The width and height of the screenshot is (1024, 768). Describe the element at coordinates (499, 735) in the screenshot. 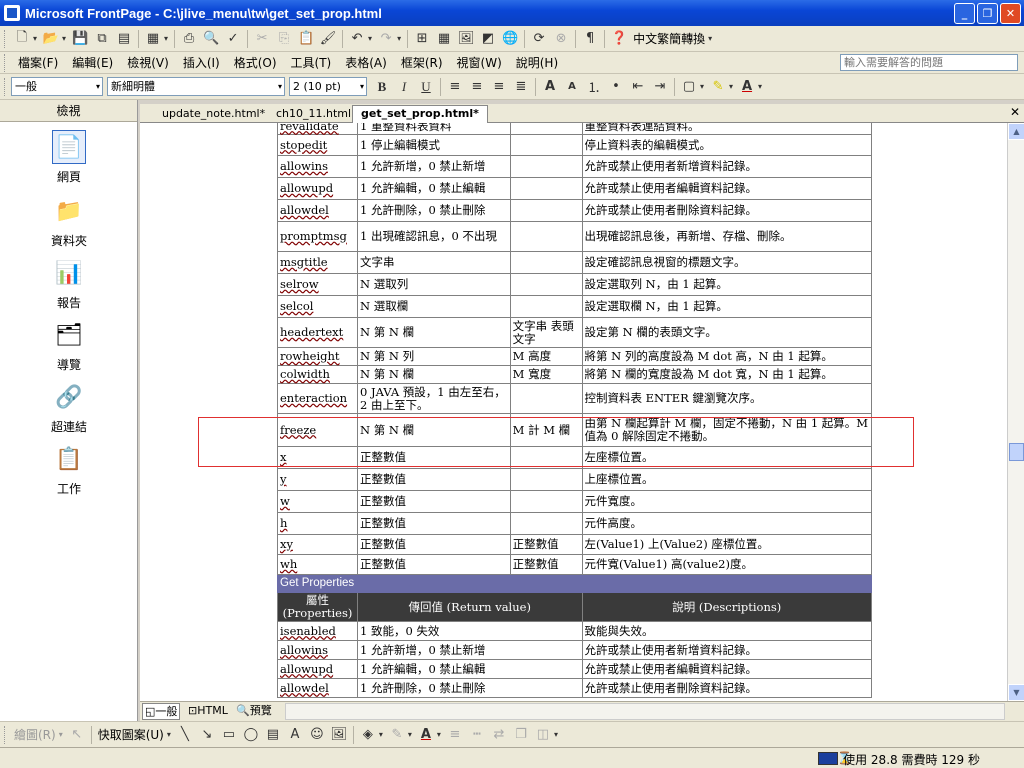

I see `arrow-style-icon: ⇄` at that location.